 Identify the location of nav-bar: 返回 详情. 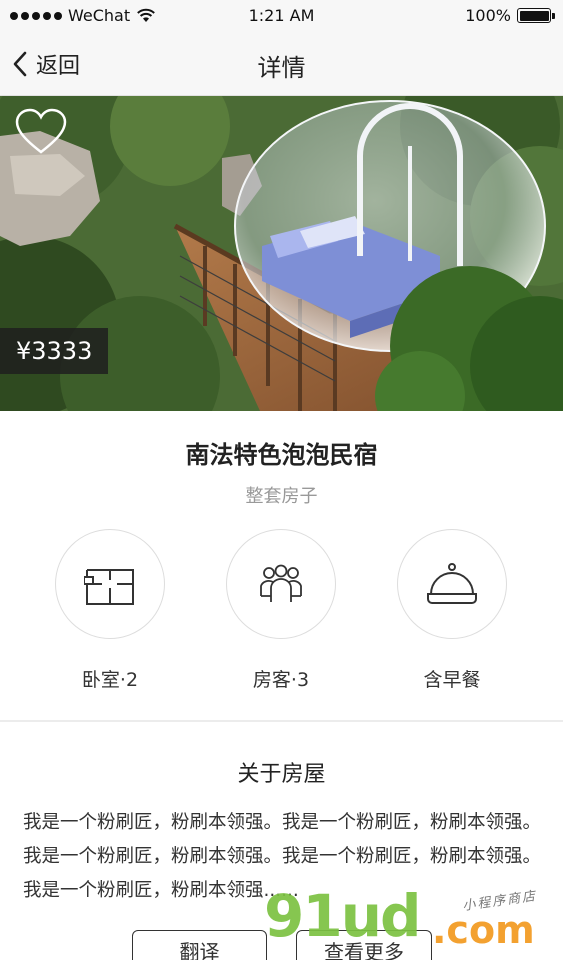
(281, 64).